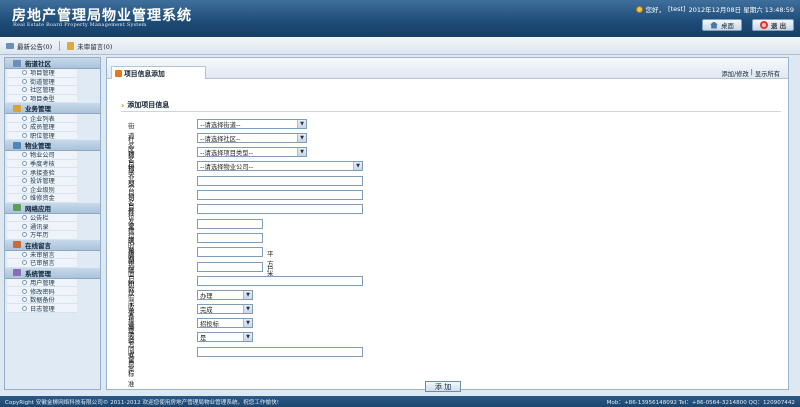  I want to click on tab-actions: 添加/修改 | 显示所有, so click(750, 73).